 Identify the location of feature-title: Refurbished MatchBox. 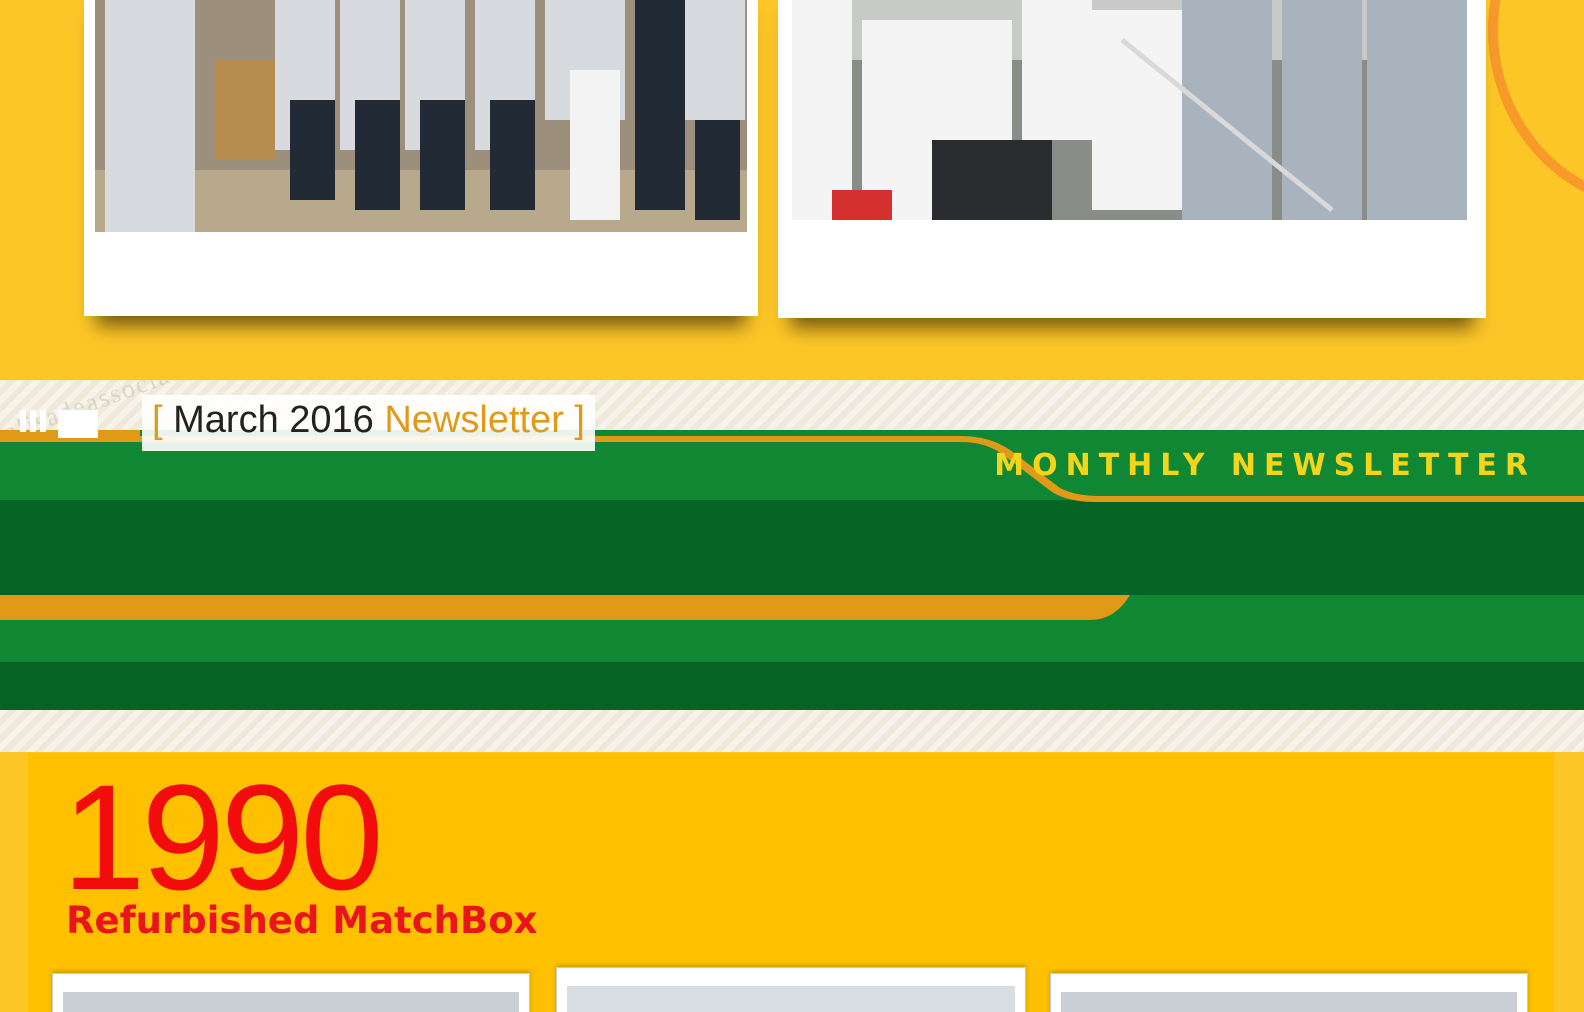
(302, 920).